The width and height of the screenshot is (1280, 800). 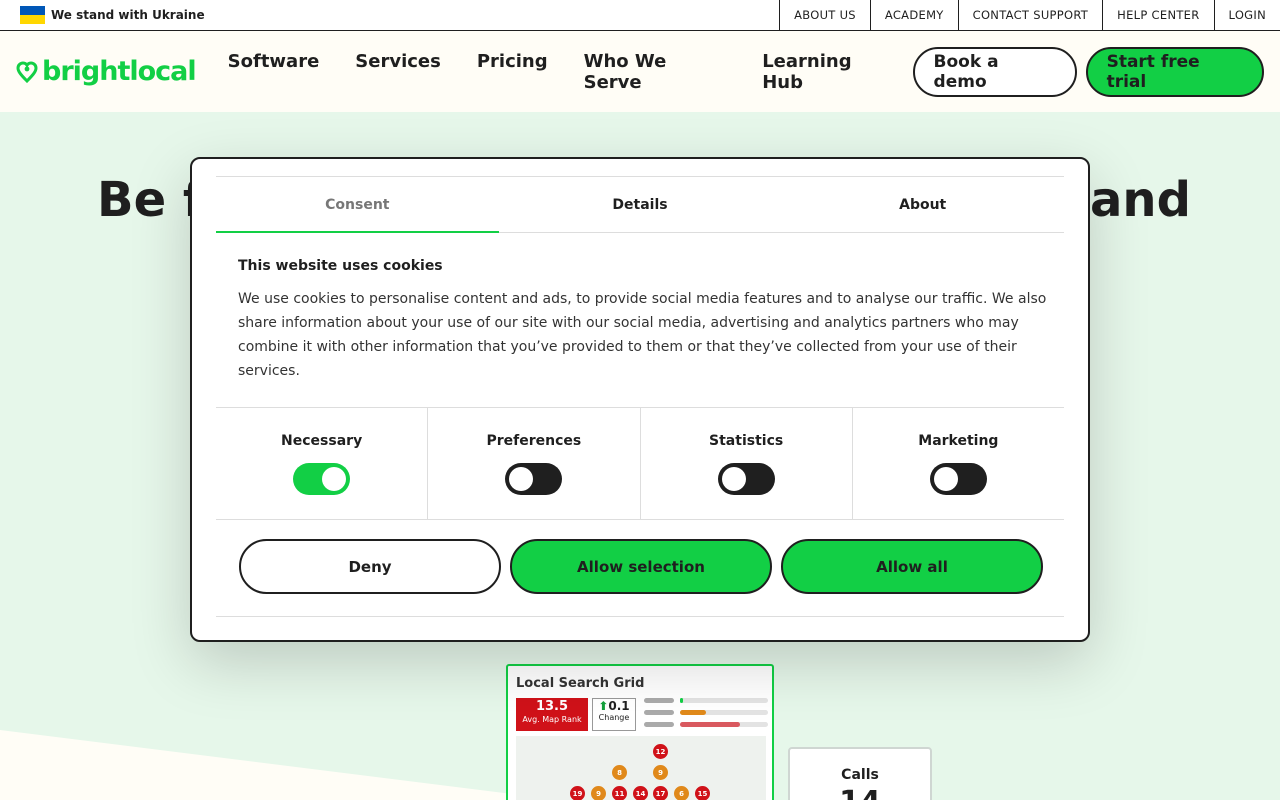 I want to click on ukraine-banner: We stand with Ukraine, so click(x=102, y=15).